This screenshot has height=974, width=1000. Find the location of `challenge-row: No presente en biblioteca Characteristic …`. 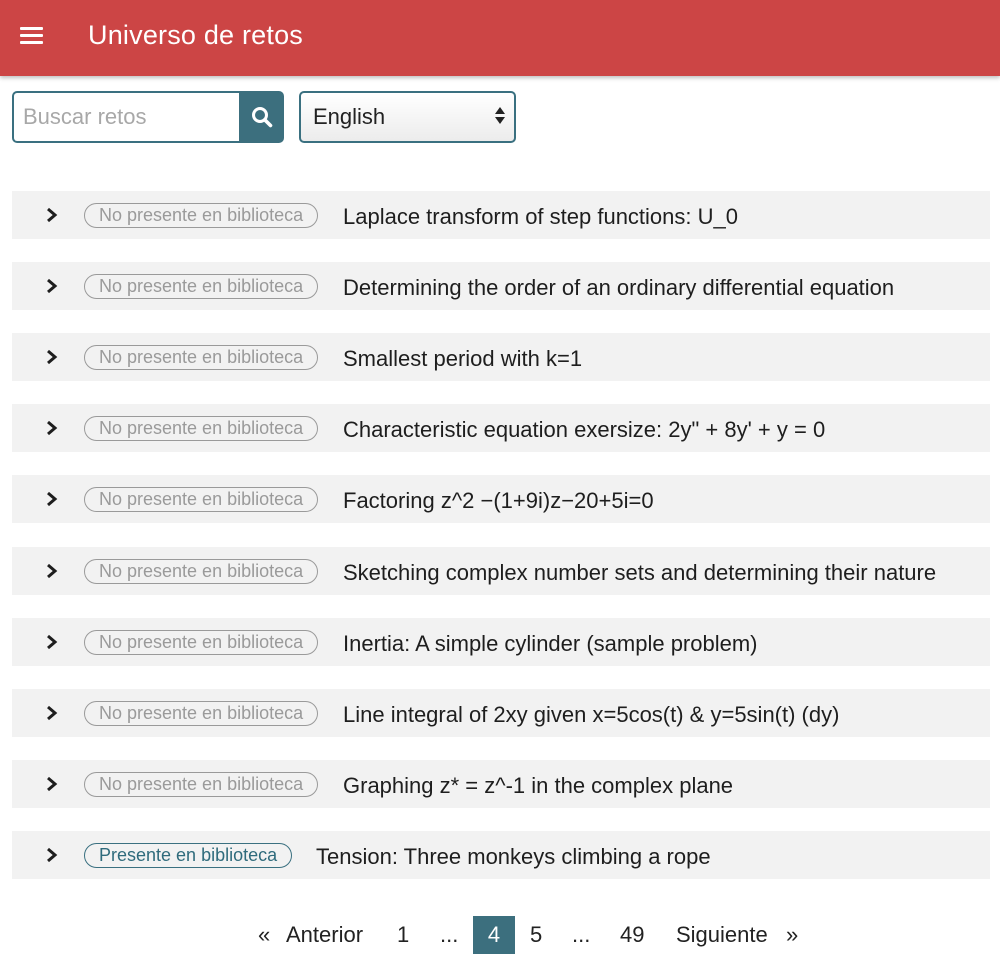

challenge-row: No presente en biblioteca Characteristic … is located at coordinates (501, 428).